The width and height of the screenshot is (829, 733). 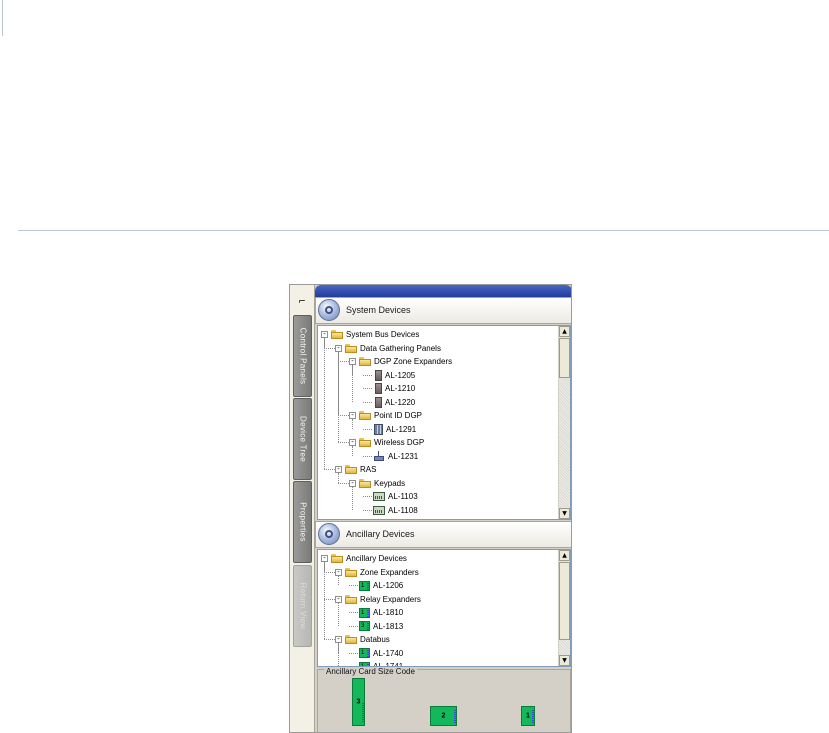 I want to click on tree-device-node: AL-1103, so click(x=390, y=496).